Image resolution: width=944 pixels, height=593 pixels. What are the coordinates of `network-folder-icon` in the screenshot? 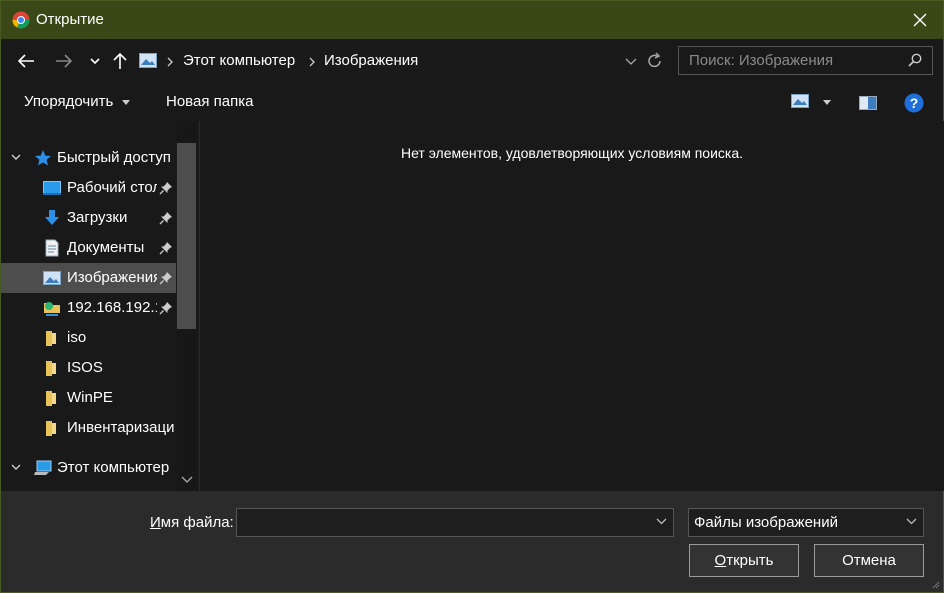 It's located at (52, 309).